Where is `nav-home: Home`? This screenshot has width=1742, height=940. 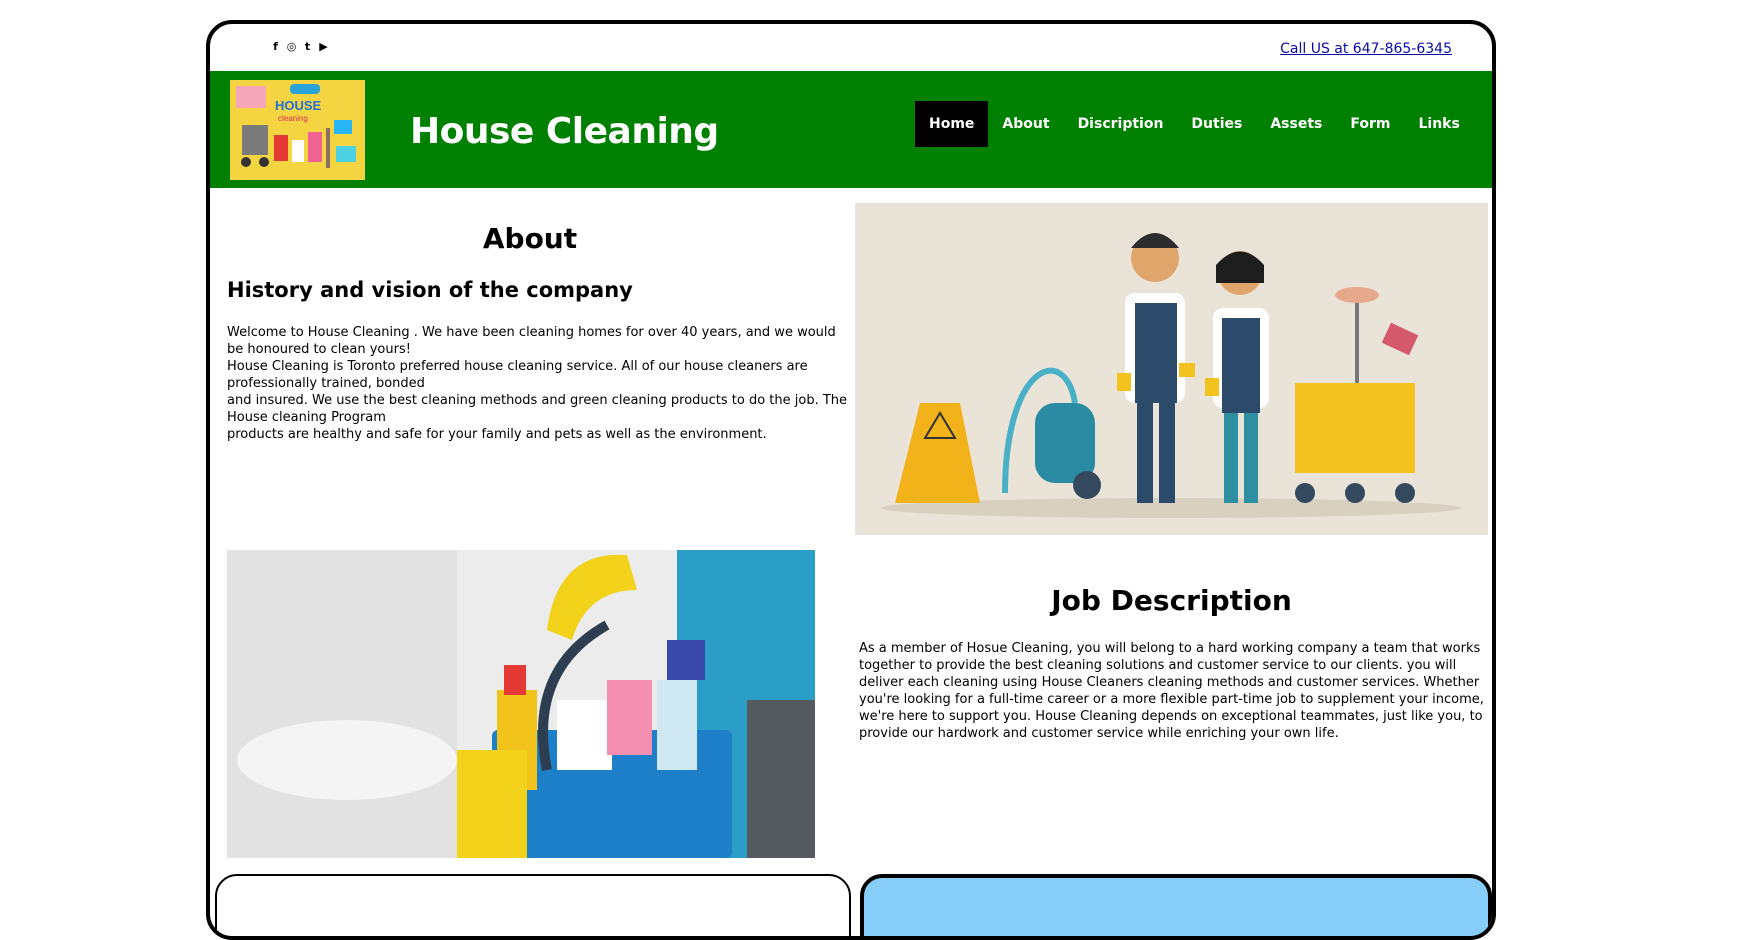 nav-home: Home is located at coordinates (952, 124).